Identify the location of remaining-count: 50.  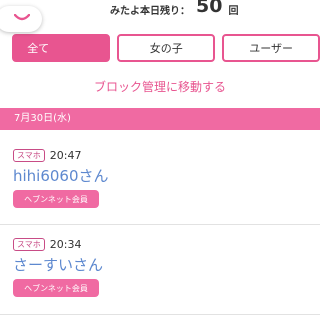
(209, 8).